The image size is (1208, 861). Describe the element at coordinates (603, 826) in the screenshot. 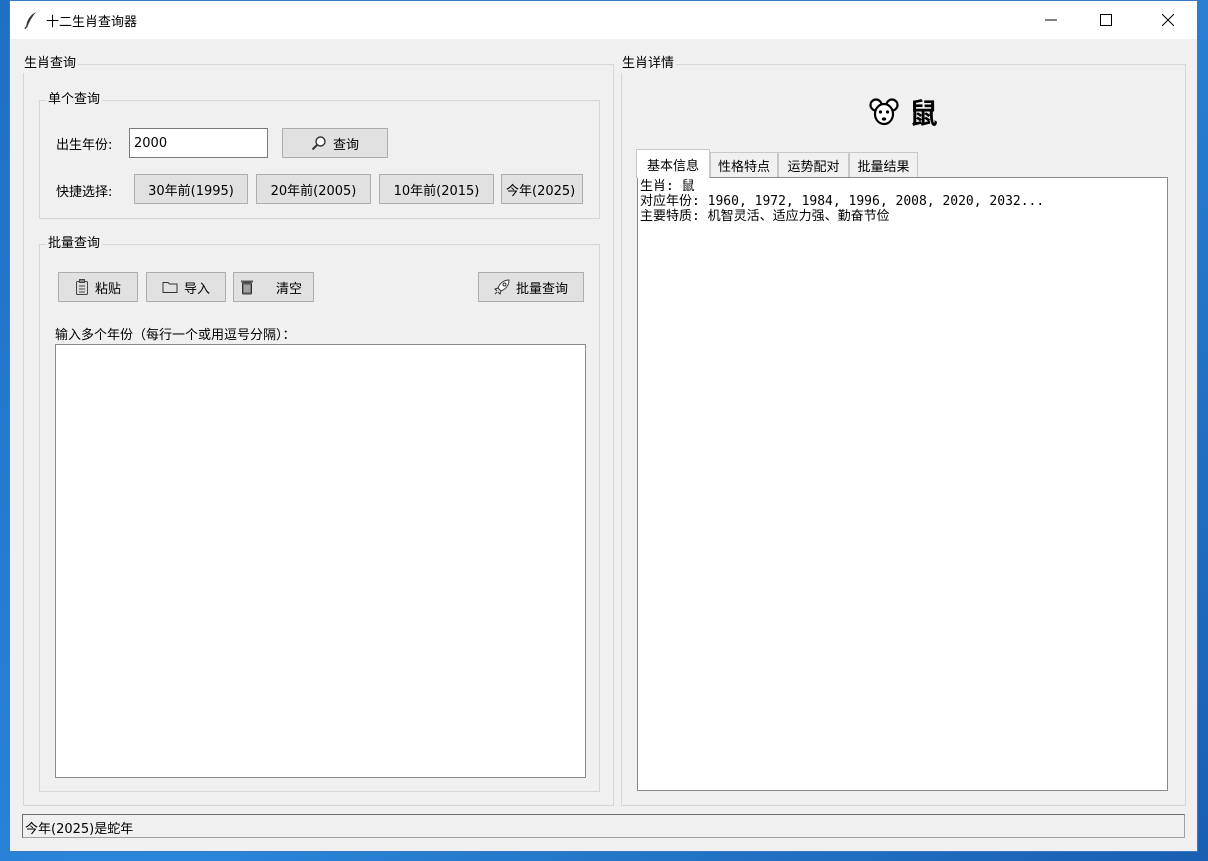

I see `status-bar: 今年(2025)是蛇年` at that location.